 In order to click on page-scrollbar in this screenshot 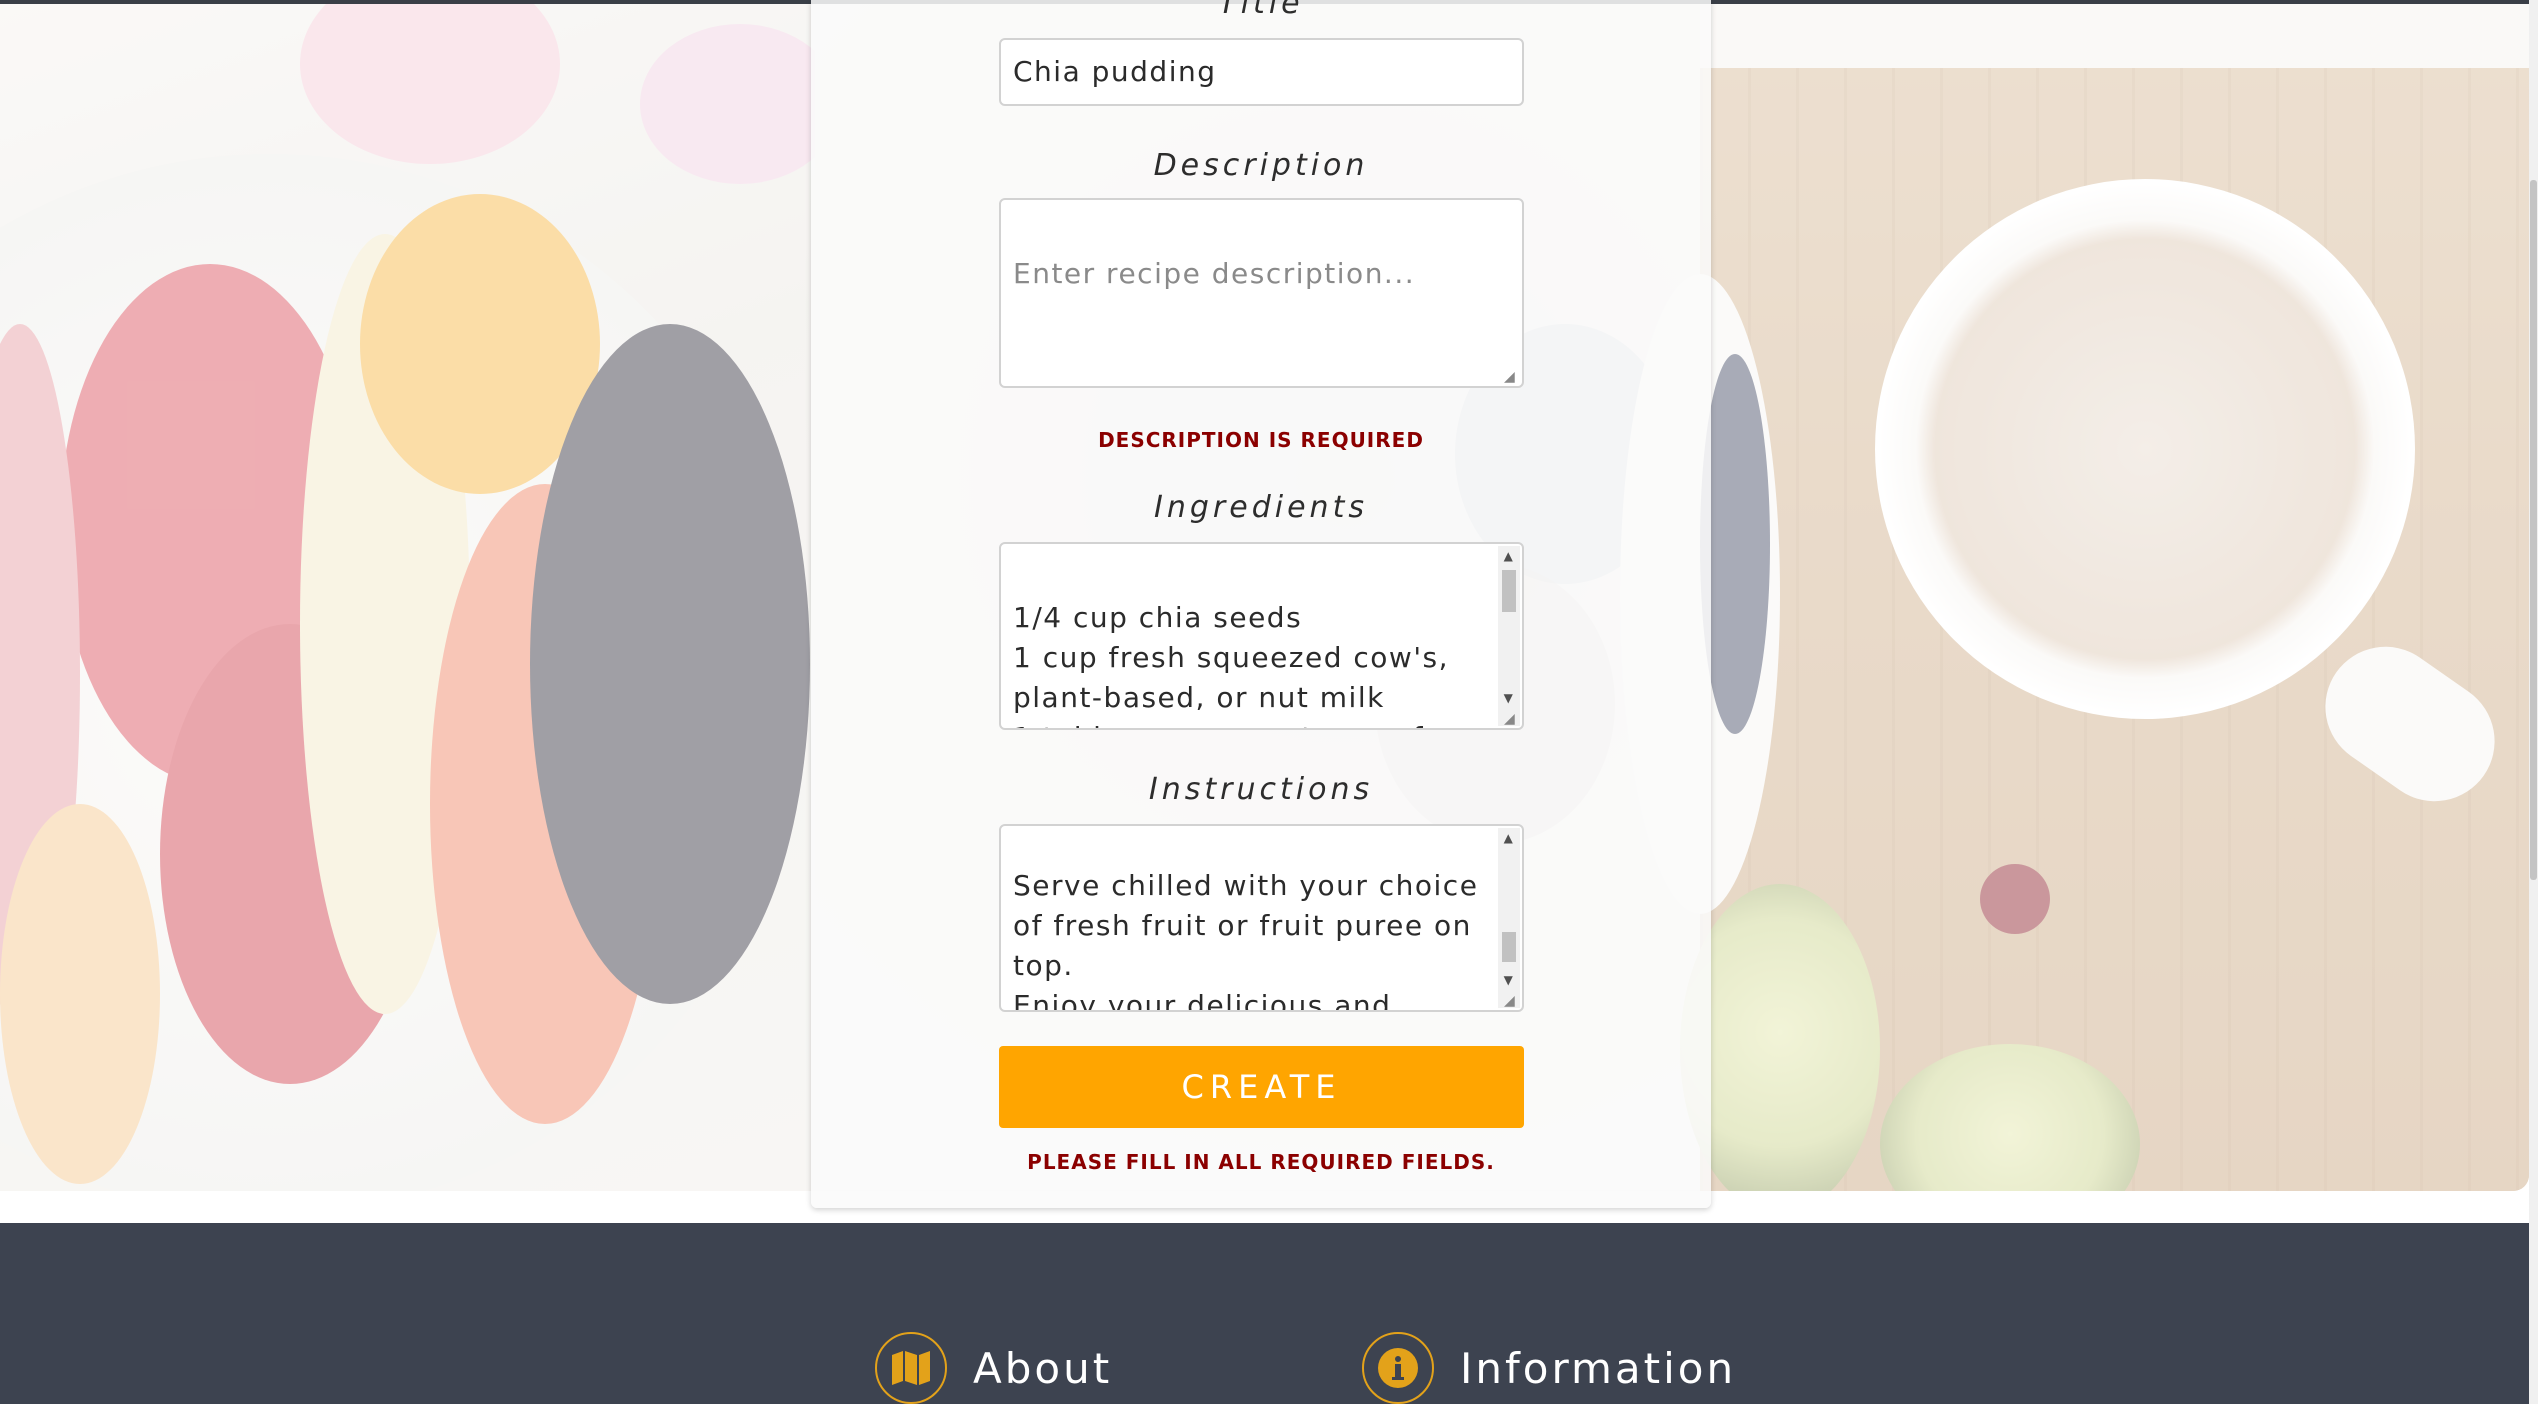, I will do `click(2533, 702)`.